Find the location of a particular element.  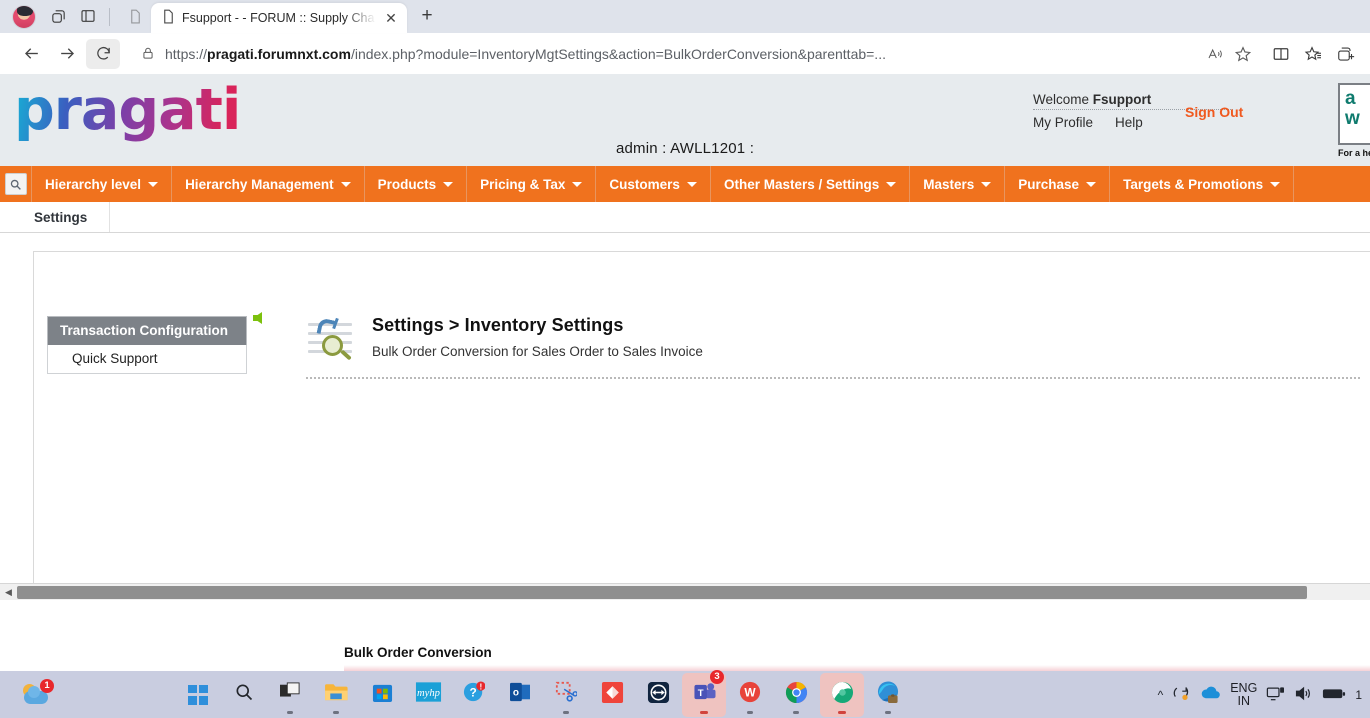

nav-item-targets-promotions: Targets & Promotions is located at coordinates (1202, 184).